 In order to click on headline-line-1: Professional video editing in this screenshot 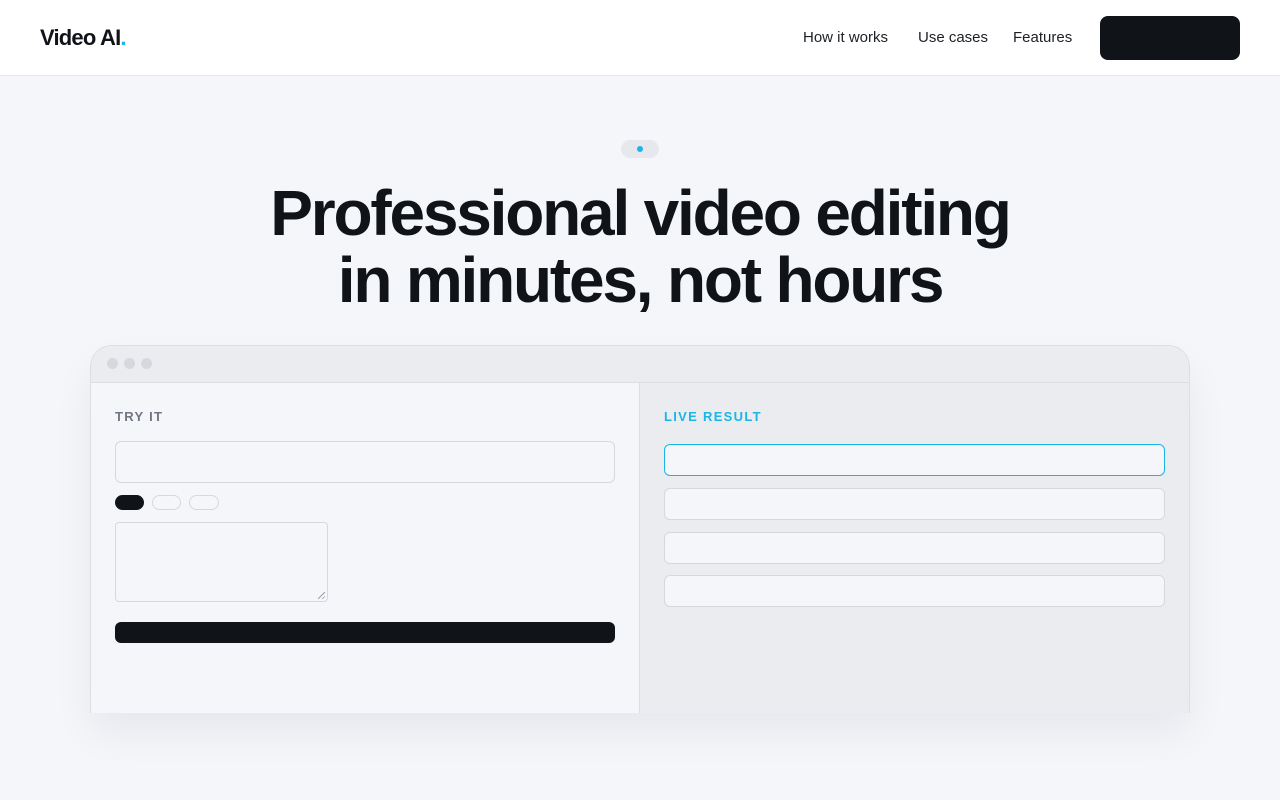, I will do `click(641, 213)`.